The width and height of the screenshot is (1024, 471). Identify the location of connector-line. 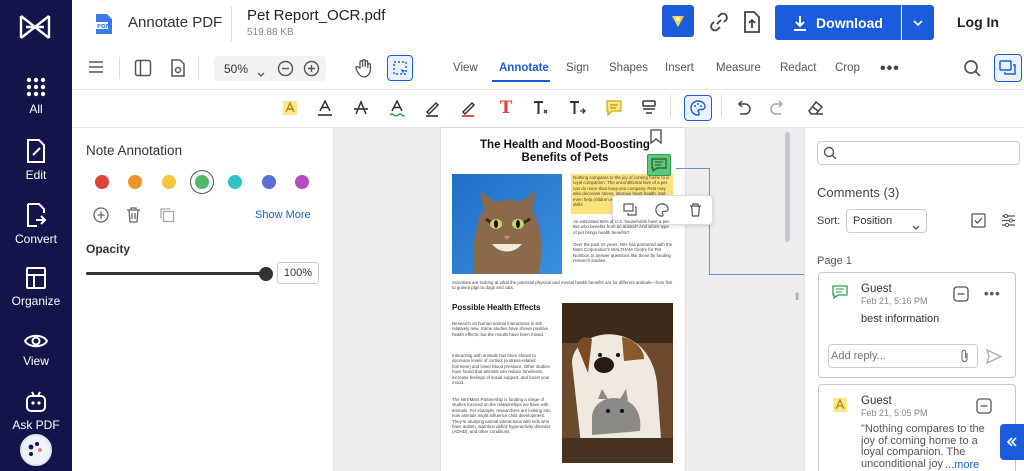
(693, 168).